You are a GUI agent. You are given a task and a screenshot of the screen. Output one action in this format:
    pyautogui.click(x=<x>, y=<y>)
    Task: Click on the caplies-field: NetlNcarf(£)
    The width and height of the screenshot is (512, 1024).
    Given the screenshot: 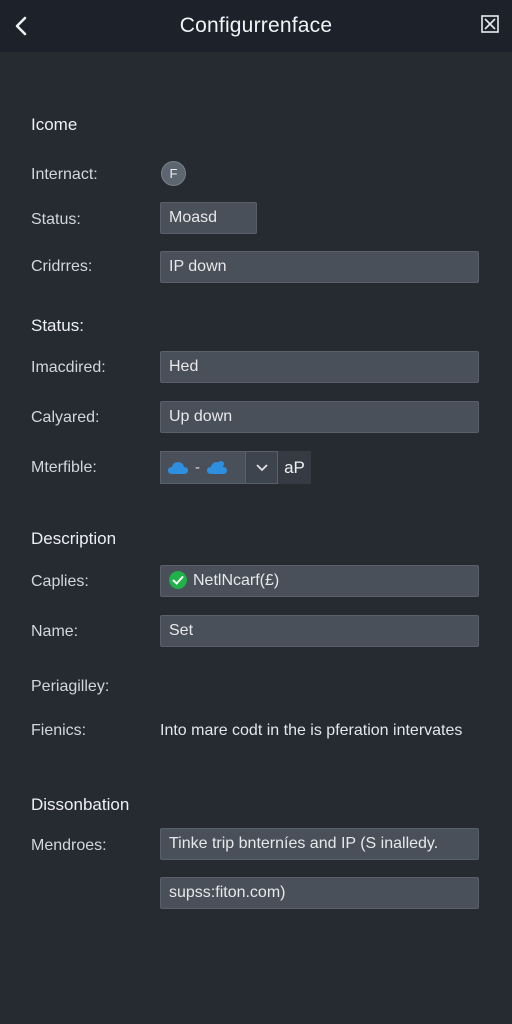 What is the action you would take?
    pyautogui.click(x=319, y=581)
    